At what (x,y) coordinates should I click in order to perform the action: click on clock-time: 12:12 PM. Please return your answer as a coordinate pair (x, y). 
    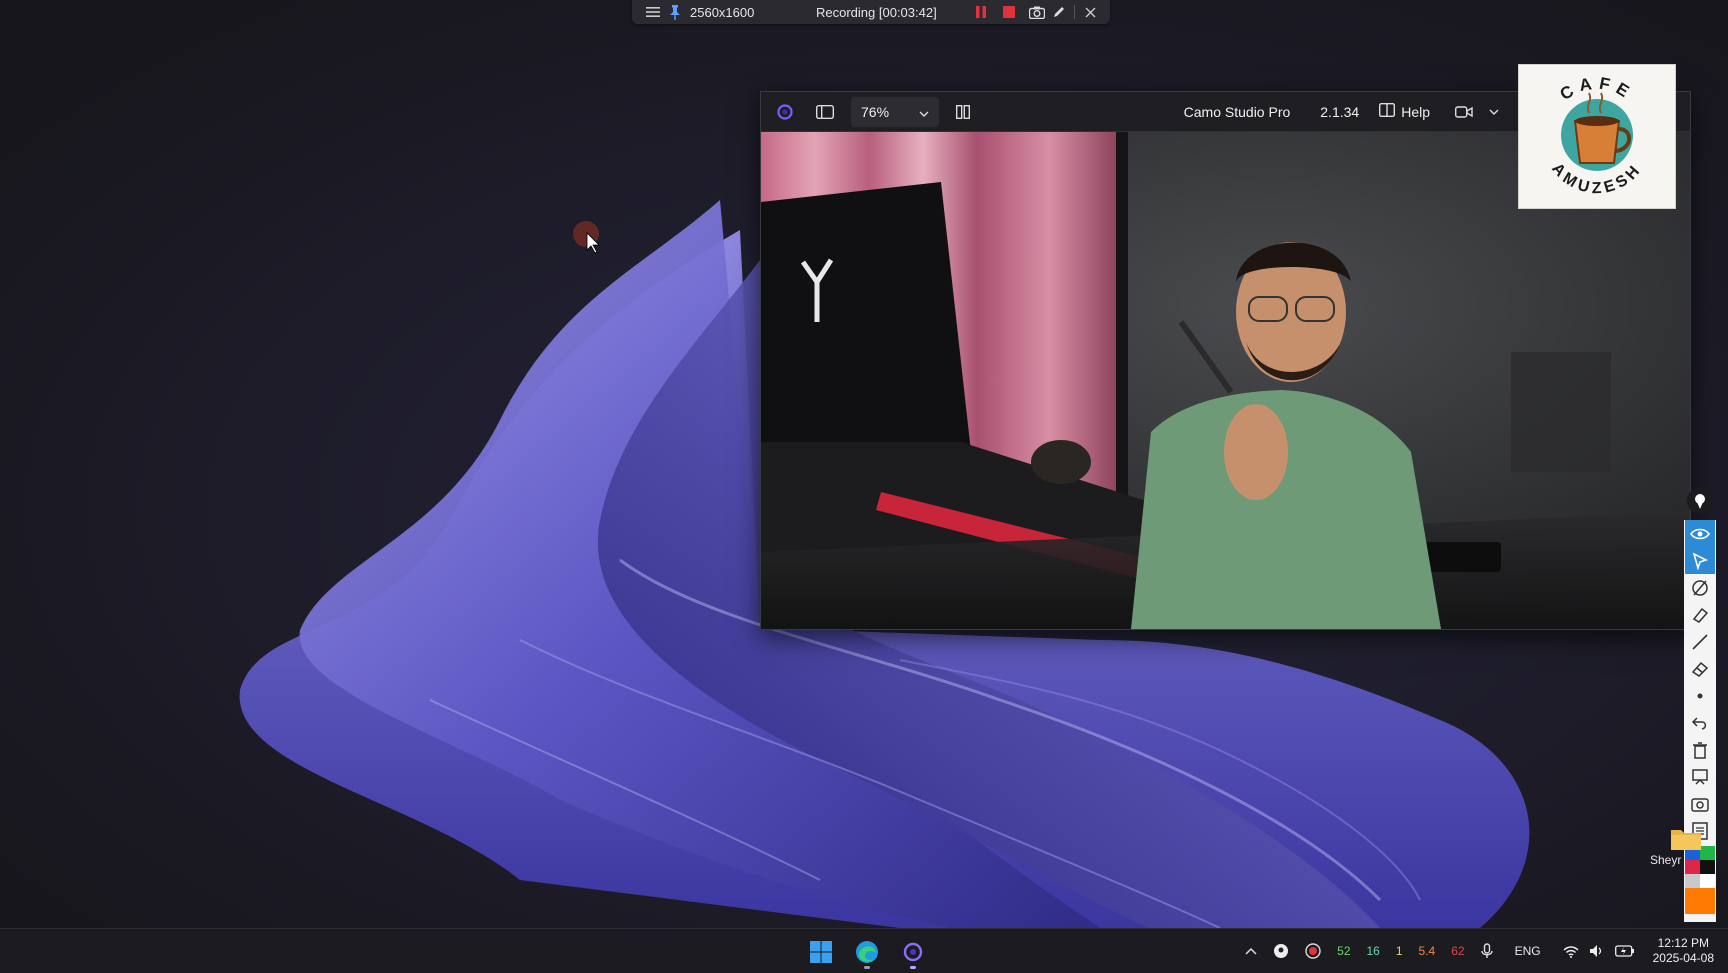
    Looking at the image, I should click on (1683, 943).